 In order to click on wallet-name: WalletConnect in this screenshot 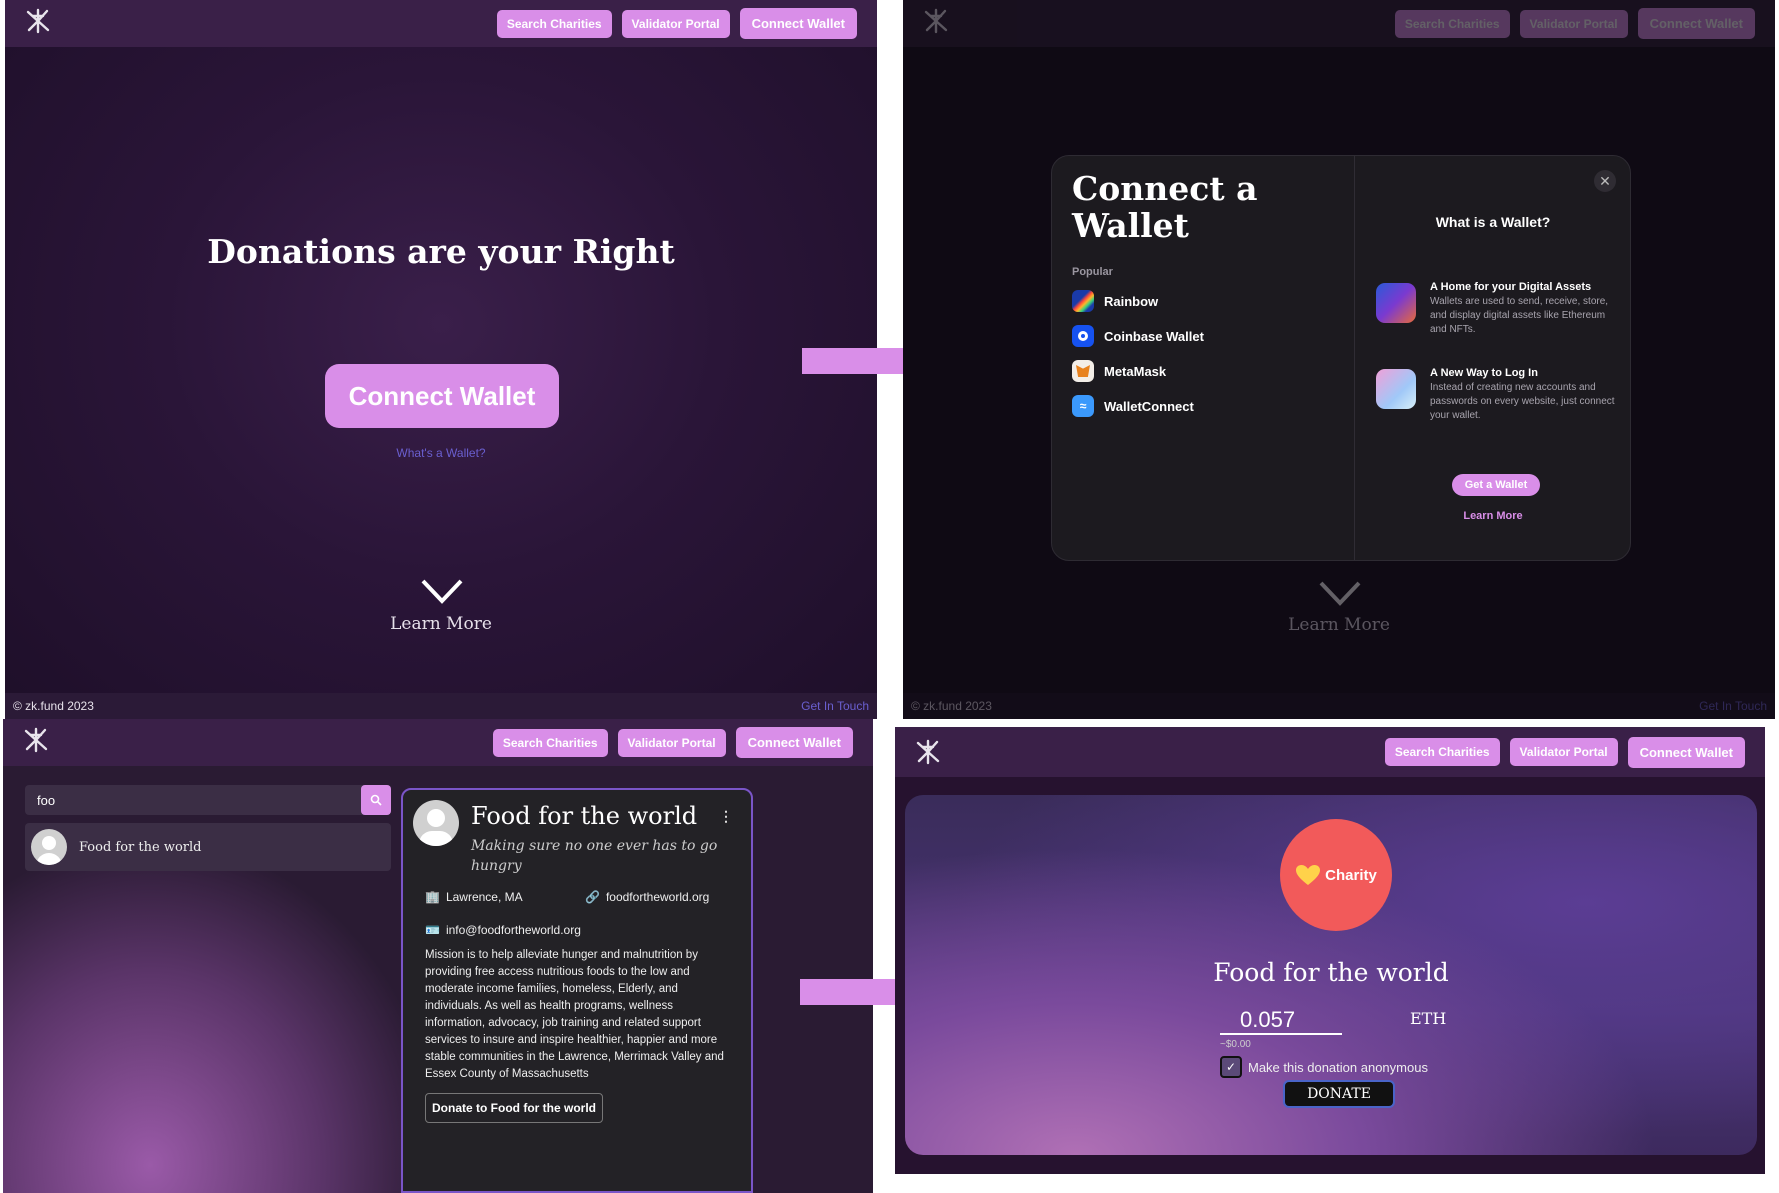, I will do `click(1149, 406)`.